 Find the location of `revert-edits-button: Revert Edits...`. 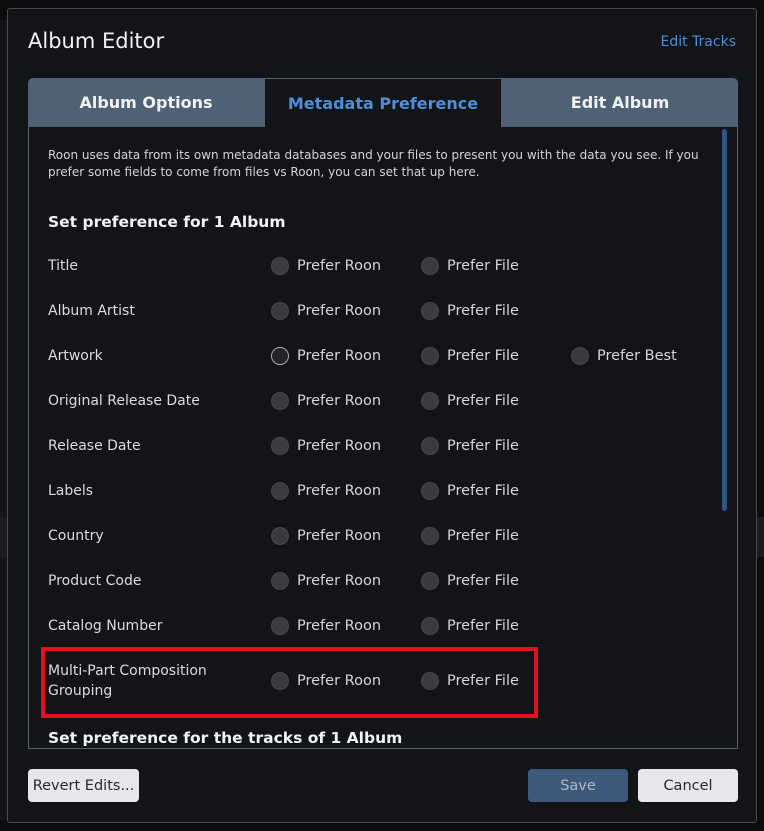

revert-edits-button: Revert Edits... is located at coordinates (83, 785).